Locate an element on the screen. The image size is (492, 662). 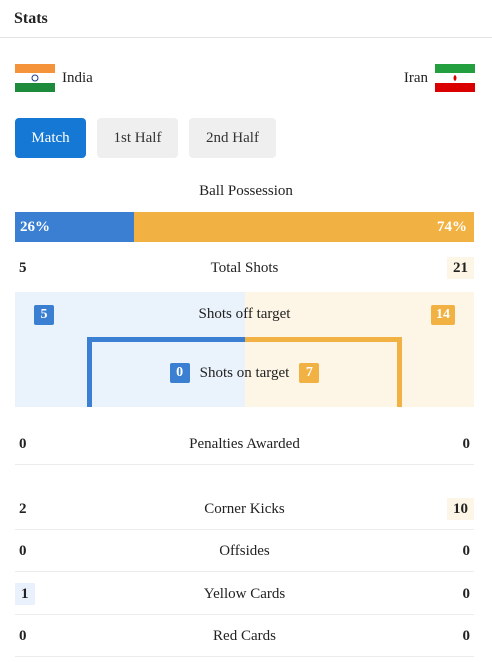
stat-label: Offsides is located at coordinates (244, 550).